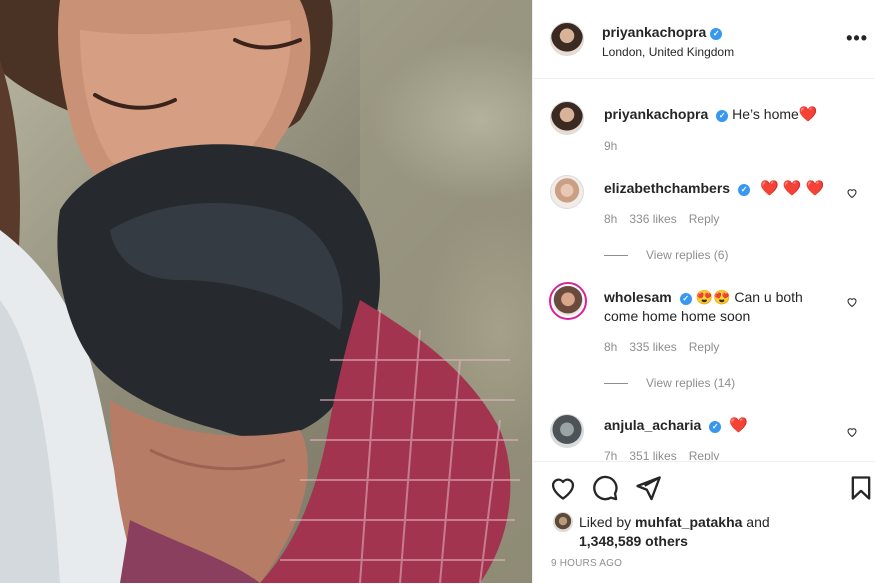 The width and height of the screenshot is (875, 584). What do you see at coordinates (563, 522) in the screenshot?
I see `liker-avatar` at bounding box center [563, 522].